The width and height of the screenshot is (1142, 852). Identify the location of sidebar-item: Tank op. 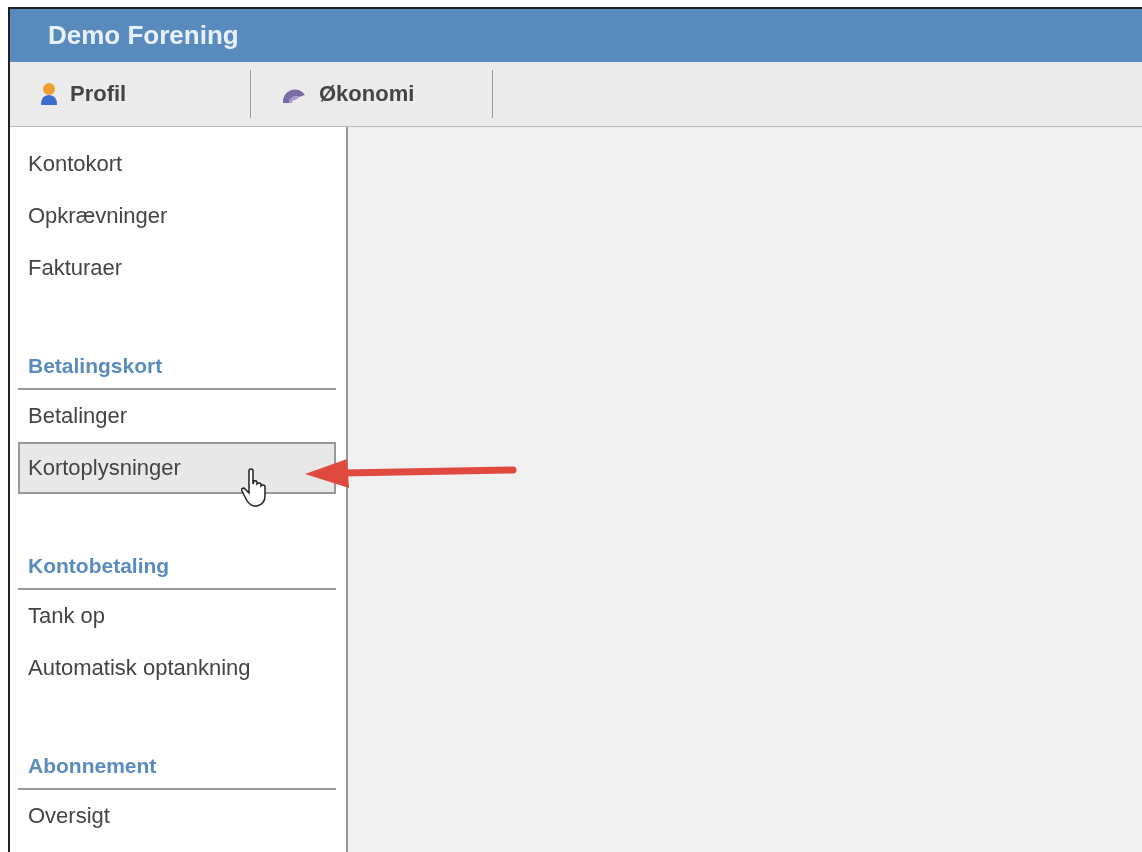
(177, 616).